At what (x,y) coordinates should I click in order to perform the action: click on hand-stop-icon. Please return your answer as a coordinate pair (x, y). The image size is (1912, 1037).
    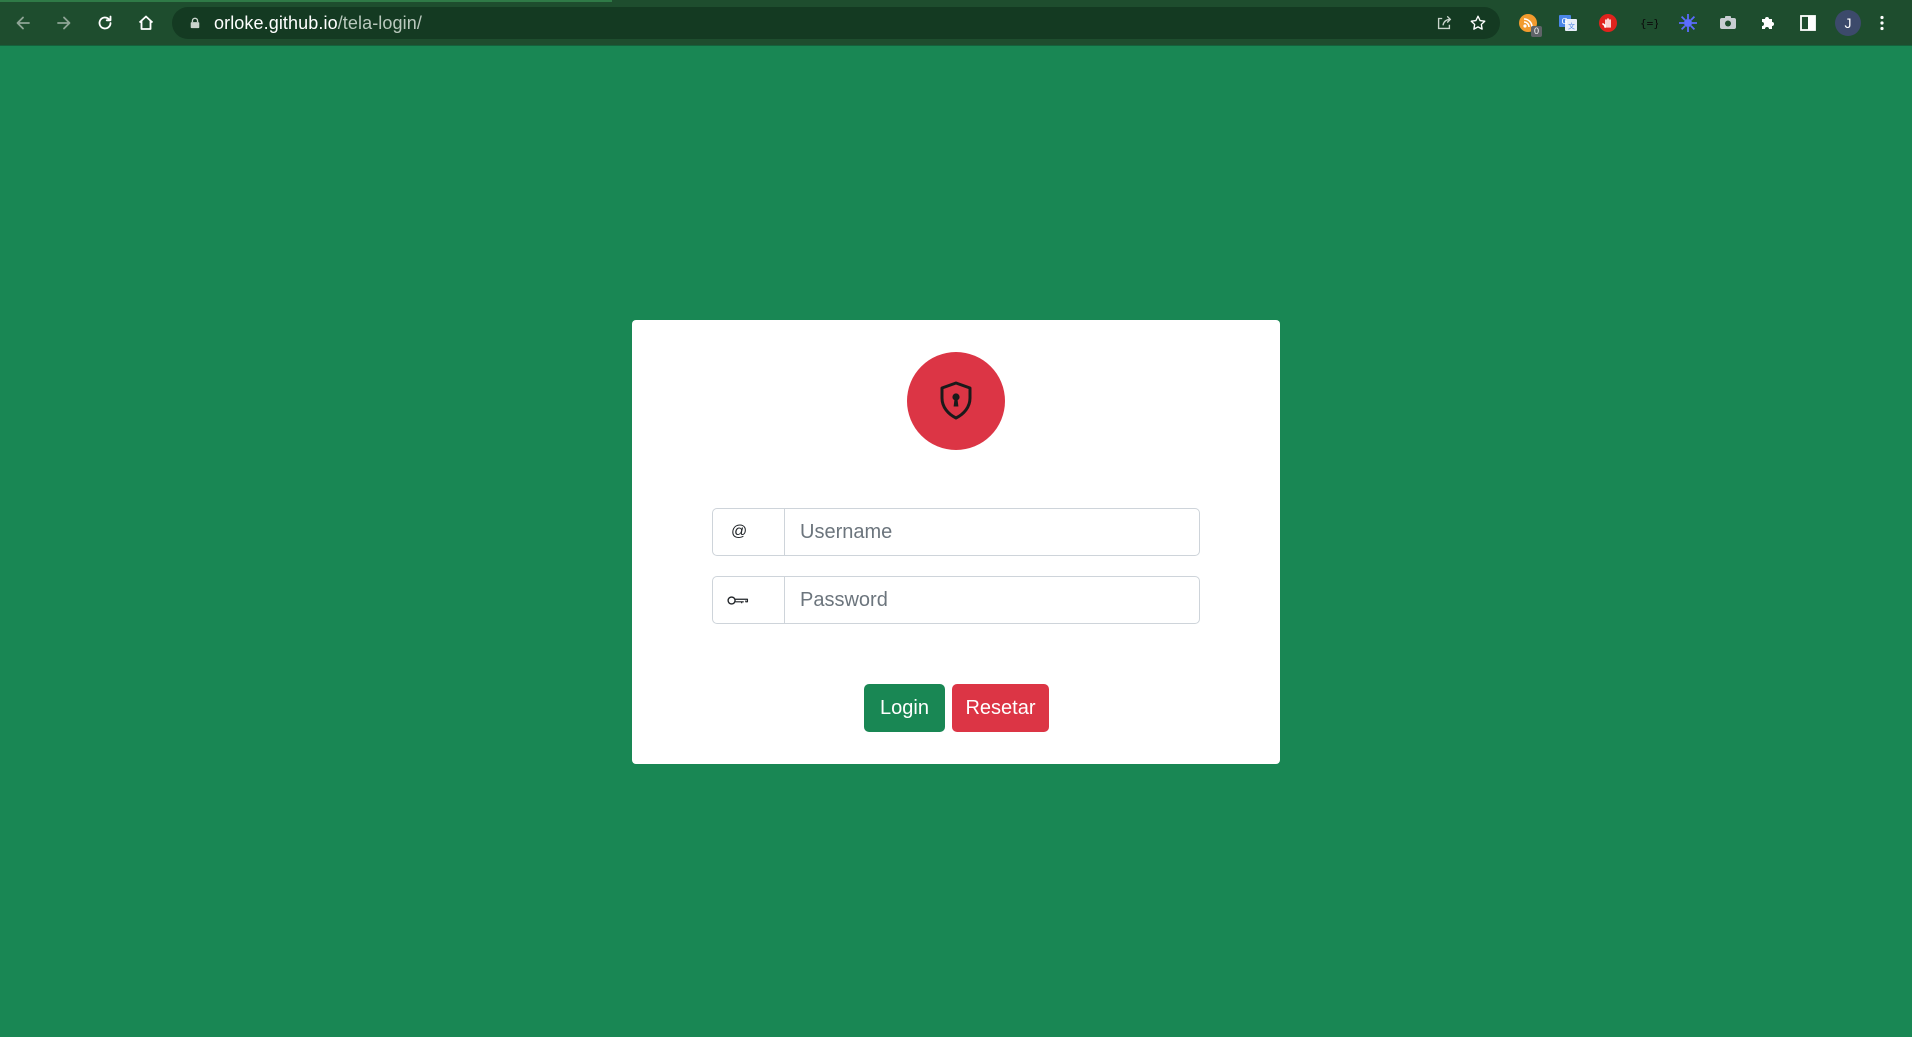
    Looking at the image, I should click on (1608, 23).